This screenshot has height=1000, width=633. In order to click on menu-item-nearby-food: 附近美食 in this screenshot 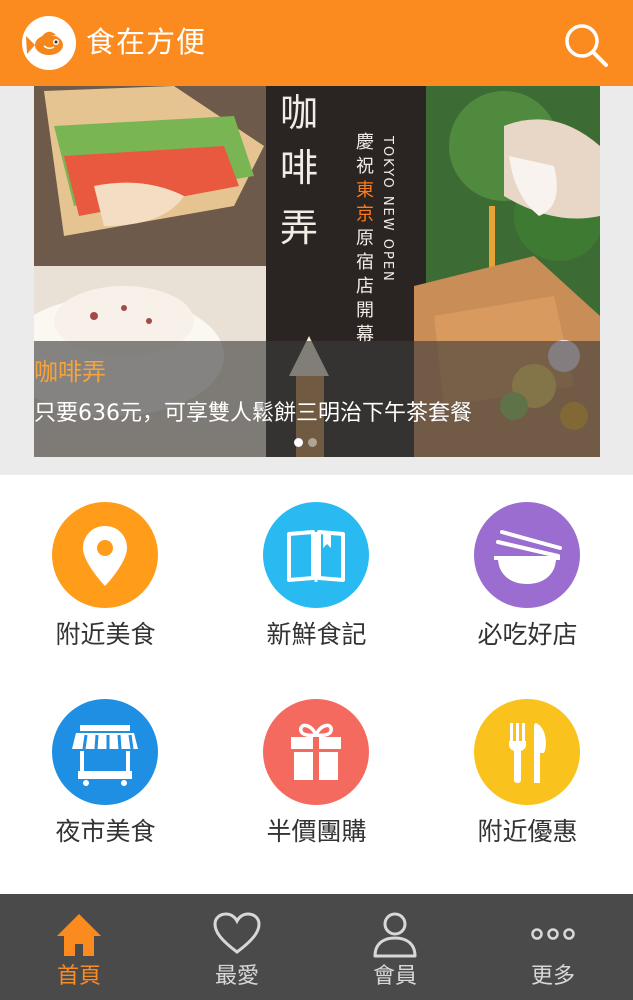, I will do `click(105, 602)`.